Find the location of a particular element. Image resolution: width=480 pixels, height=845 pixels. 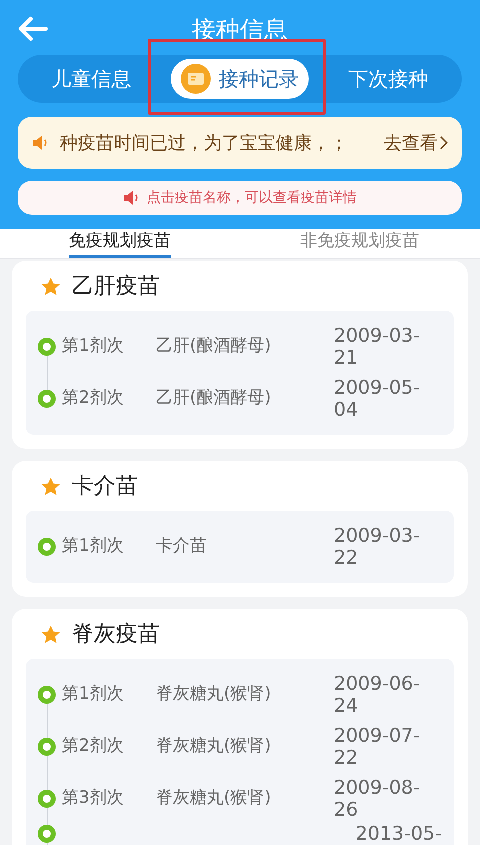

vaccine-name: 乙肝疫苗 is located at coordinates (116, 286).